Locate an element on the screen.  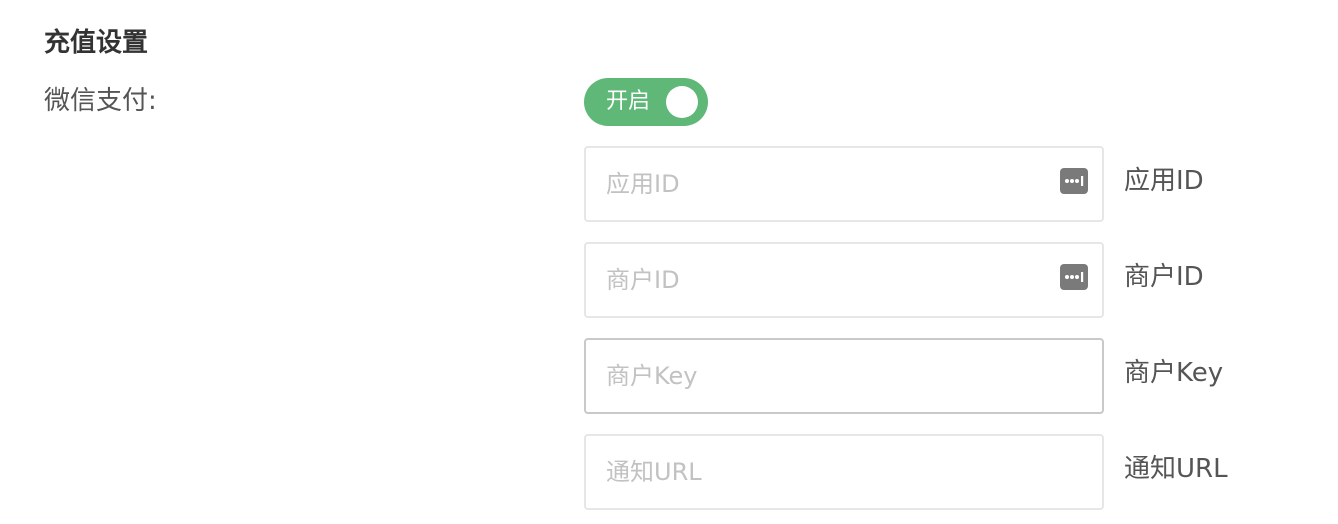
merchant-id-row: 商户ID is located at coordinates (924, 280).